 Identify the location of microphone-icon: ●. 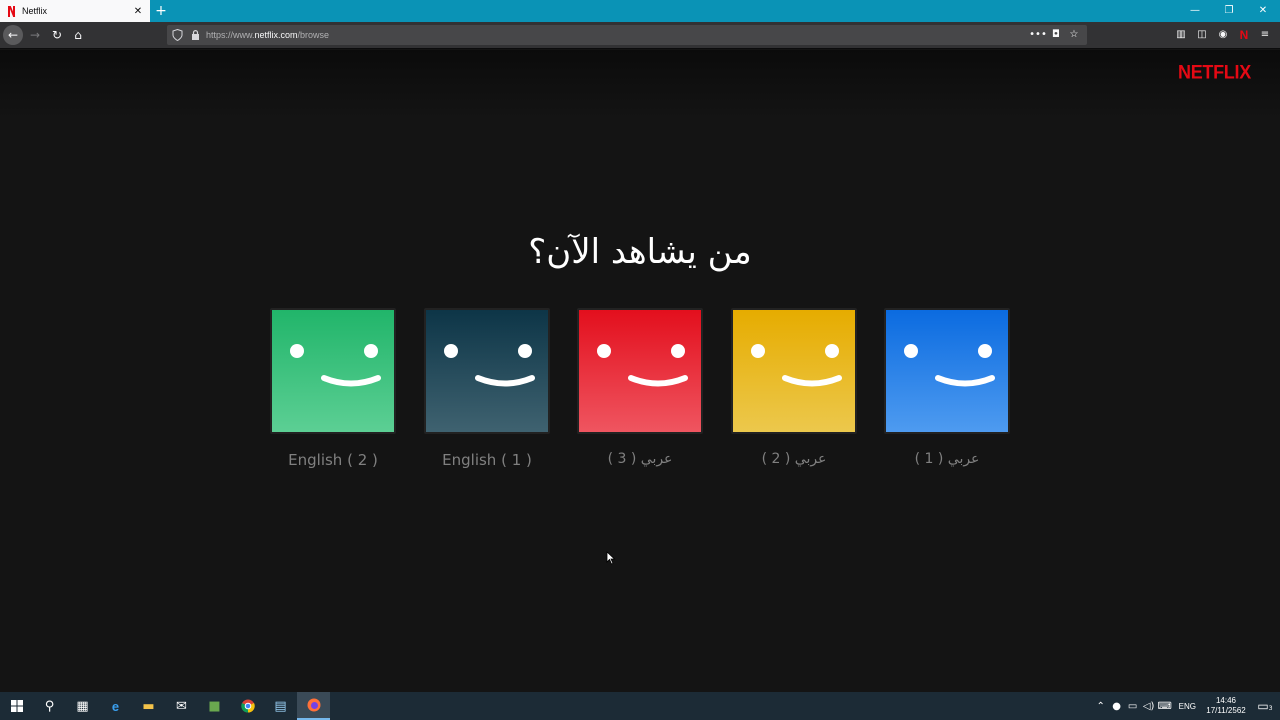
(1117, 706).